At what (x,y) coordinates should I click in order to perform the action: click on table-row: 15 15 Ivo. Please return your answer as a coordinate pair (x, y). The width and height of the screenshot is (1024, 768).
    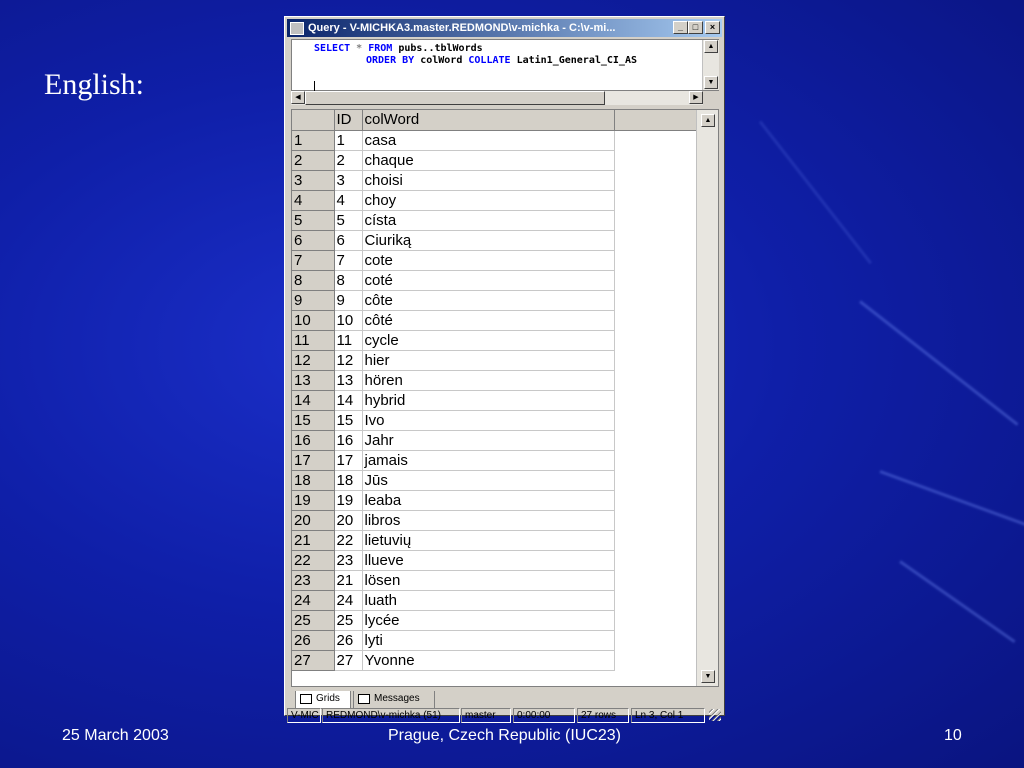
    Looking at the image, I should click on (494, 420).